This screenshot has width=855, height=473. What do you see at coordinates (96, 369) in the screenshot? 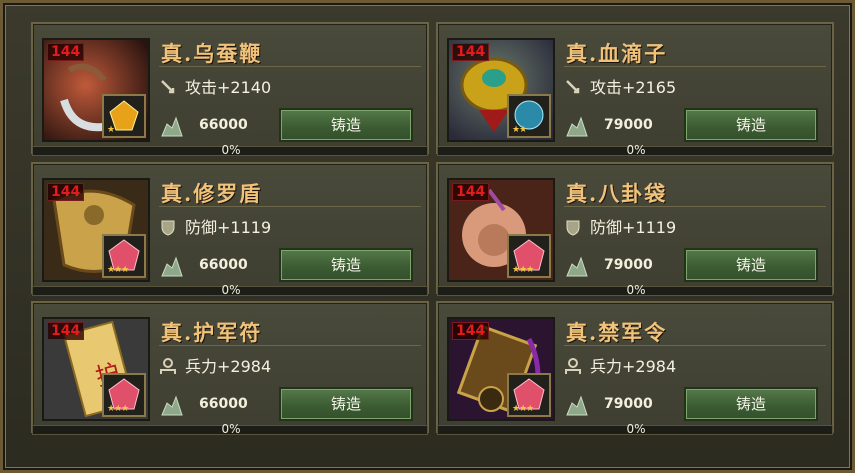
I see `item-icon-talisman: 护 144 ★★★` at bounding box center [96, 369].